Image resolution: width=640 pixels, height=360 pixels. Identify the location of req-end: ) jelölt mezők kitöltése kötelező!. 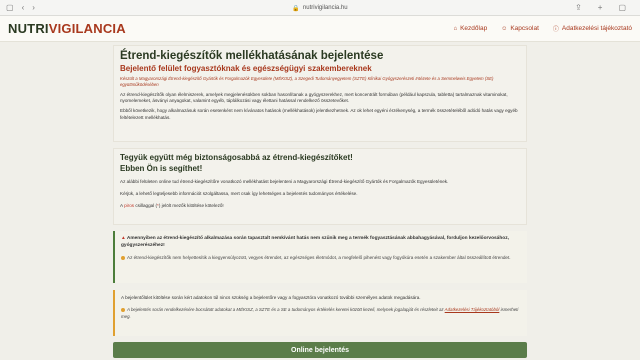
(191, 206).